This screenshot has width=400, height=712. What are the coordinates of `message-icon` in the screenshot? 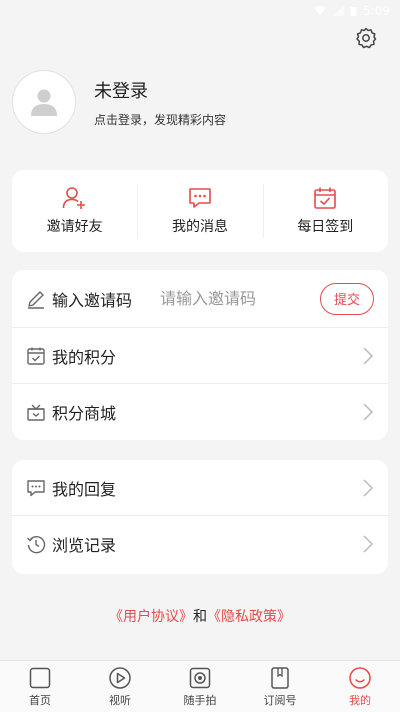 It's located at (200, 198).